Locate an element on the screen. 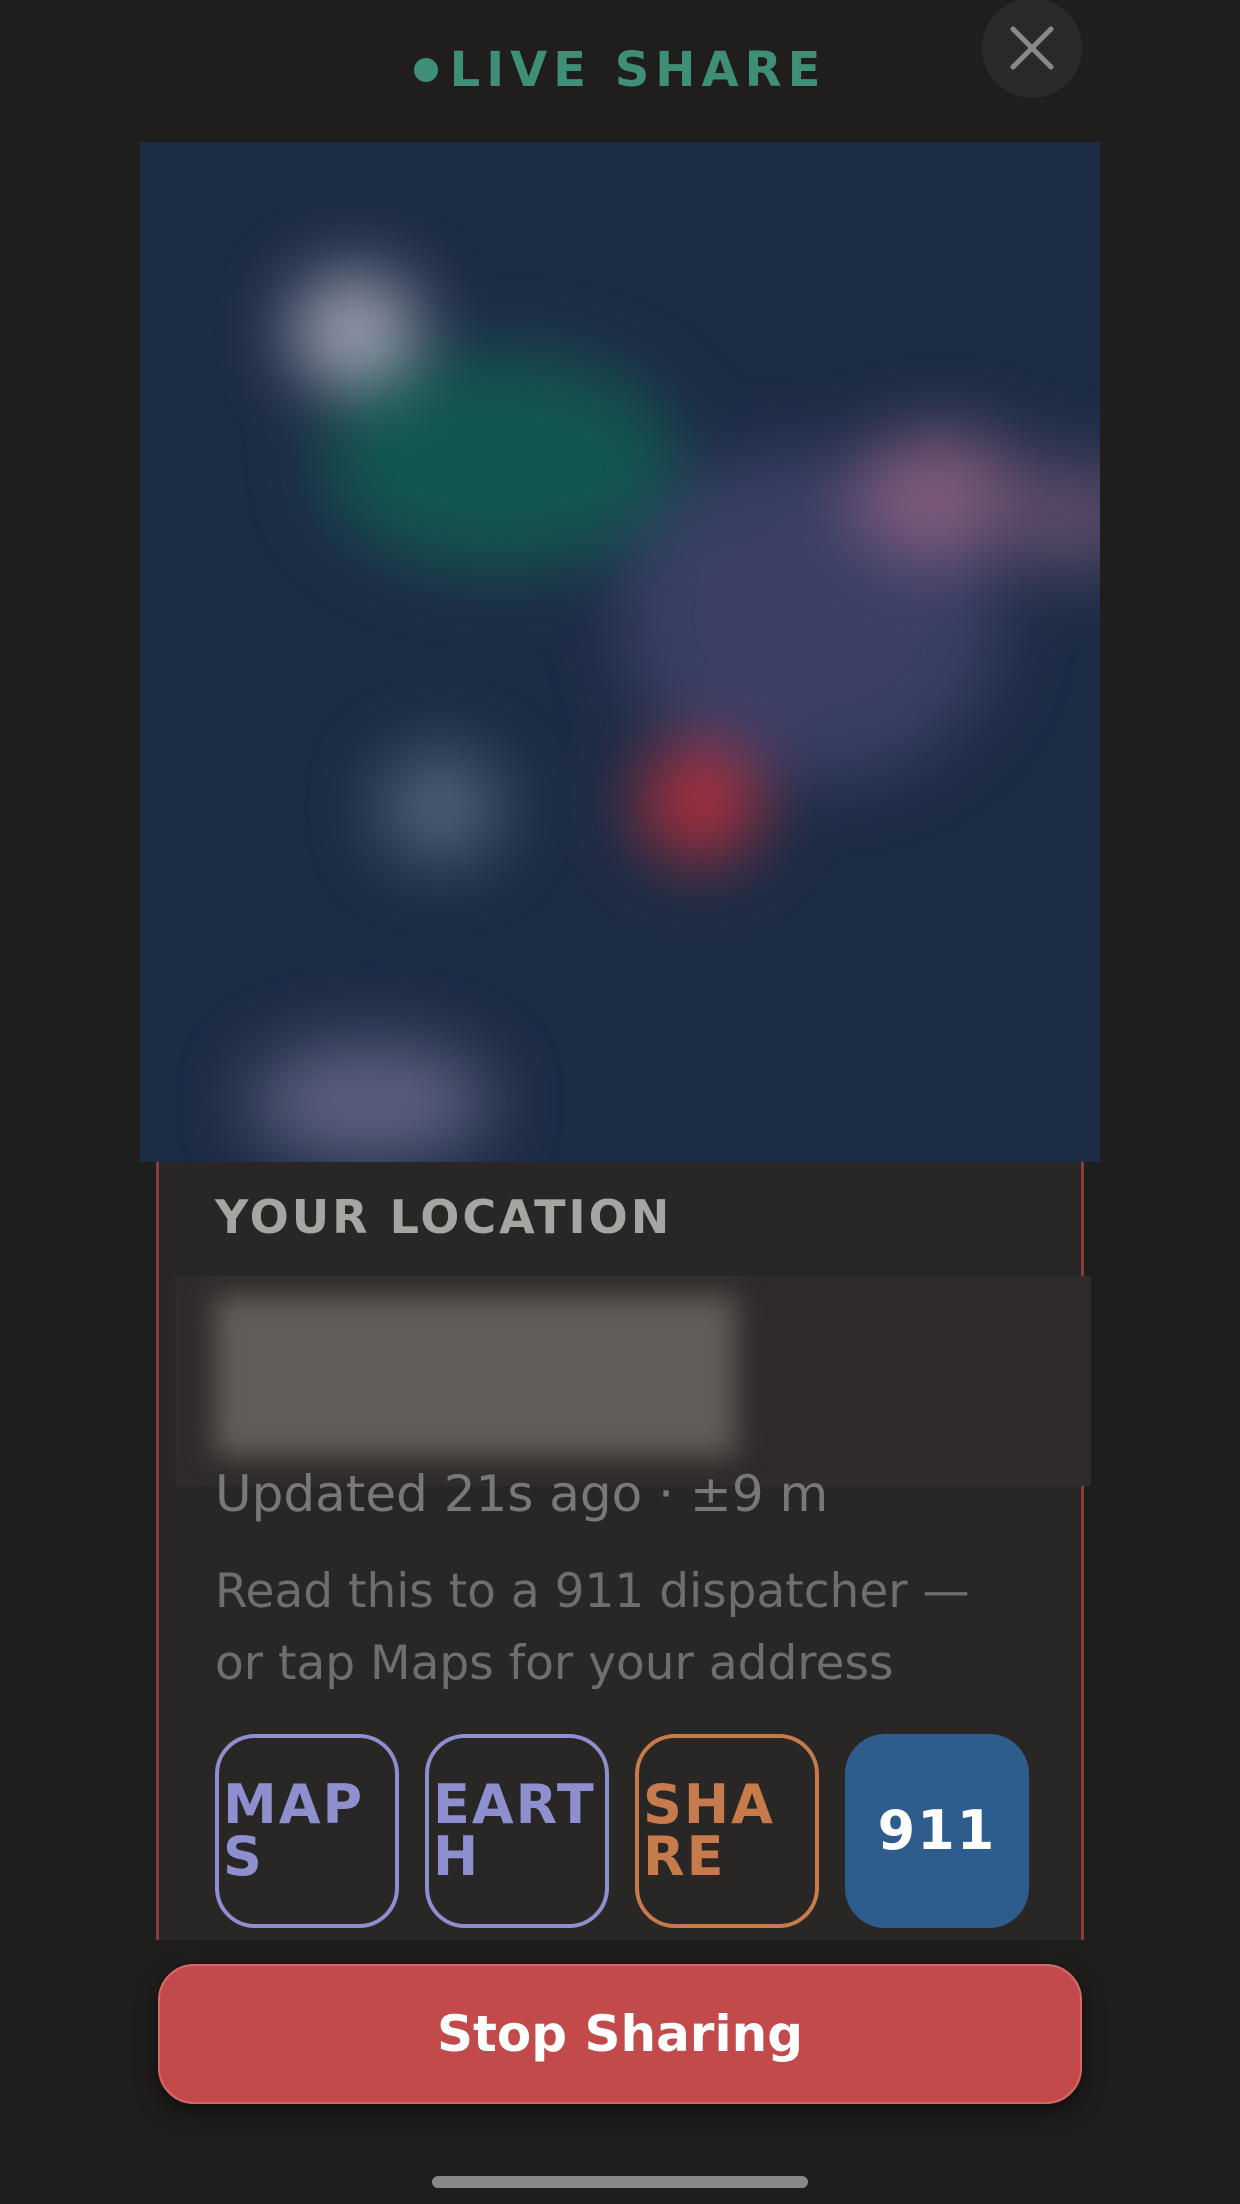  hint-line-1: Read this to a 911 dispatcher — is located at coordinates (592, 1591).